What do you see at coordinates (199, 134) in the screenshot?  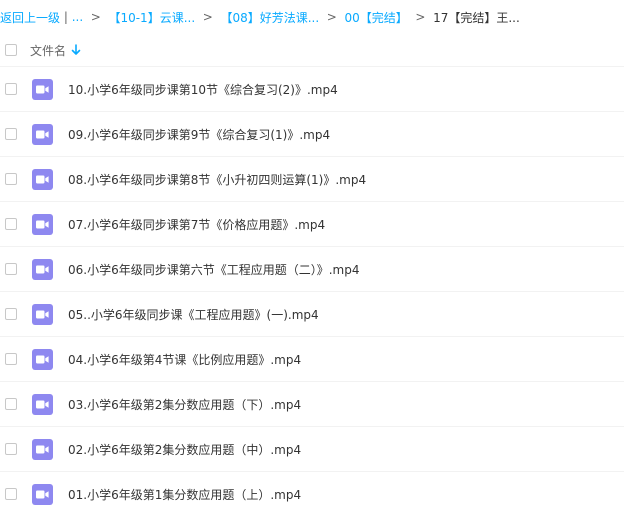 I see `file-name: 09.小学6年级同步课第9节《综合复习(1)》.mp4` at bounding box center [199, 134].